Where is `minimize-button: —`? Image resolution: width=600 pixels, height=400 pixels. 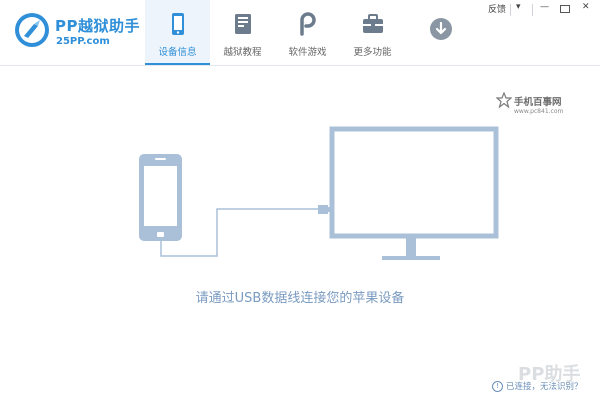 minimize-button: — is located at coordinates (544, 7).